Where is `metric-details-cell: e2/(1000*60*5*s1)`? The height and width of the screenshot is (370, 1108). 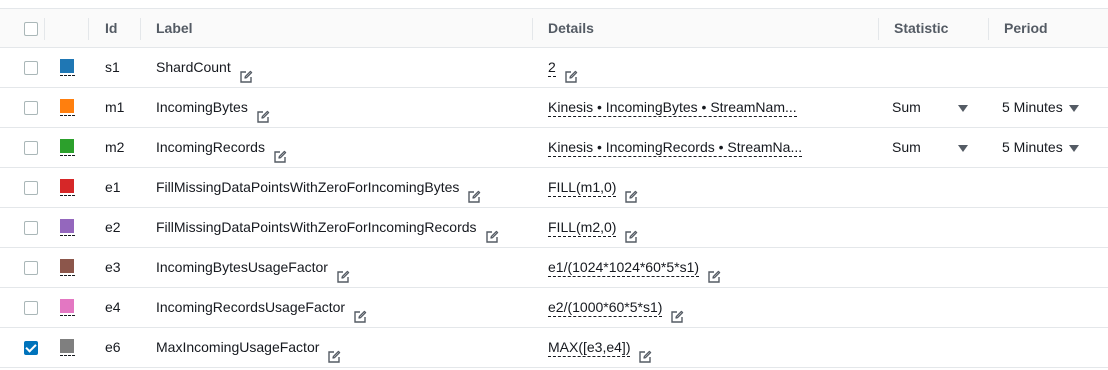
metric-details-cell: e2/(1000*60*5*s1) is located at coordinates (616, 307).